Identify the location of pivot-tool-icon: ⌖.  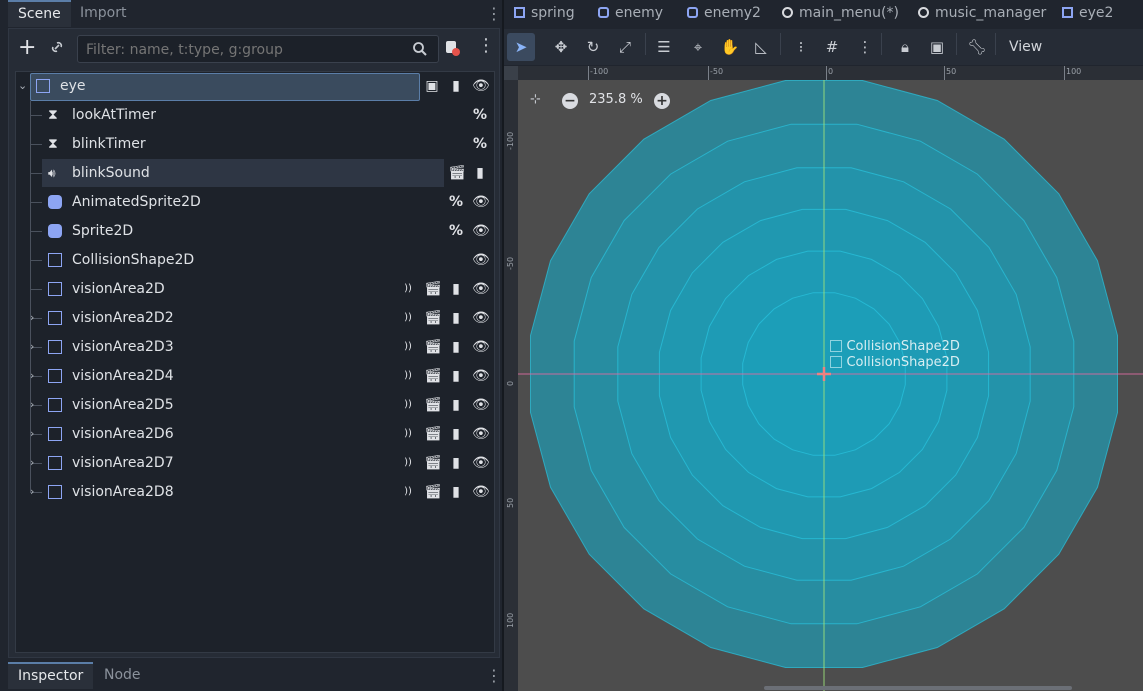
(698, 47).